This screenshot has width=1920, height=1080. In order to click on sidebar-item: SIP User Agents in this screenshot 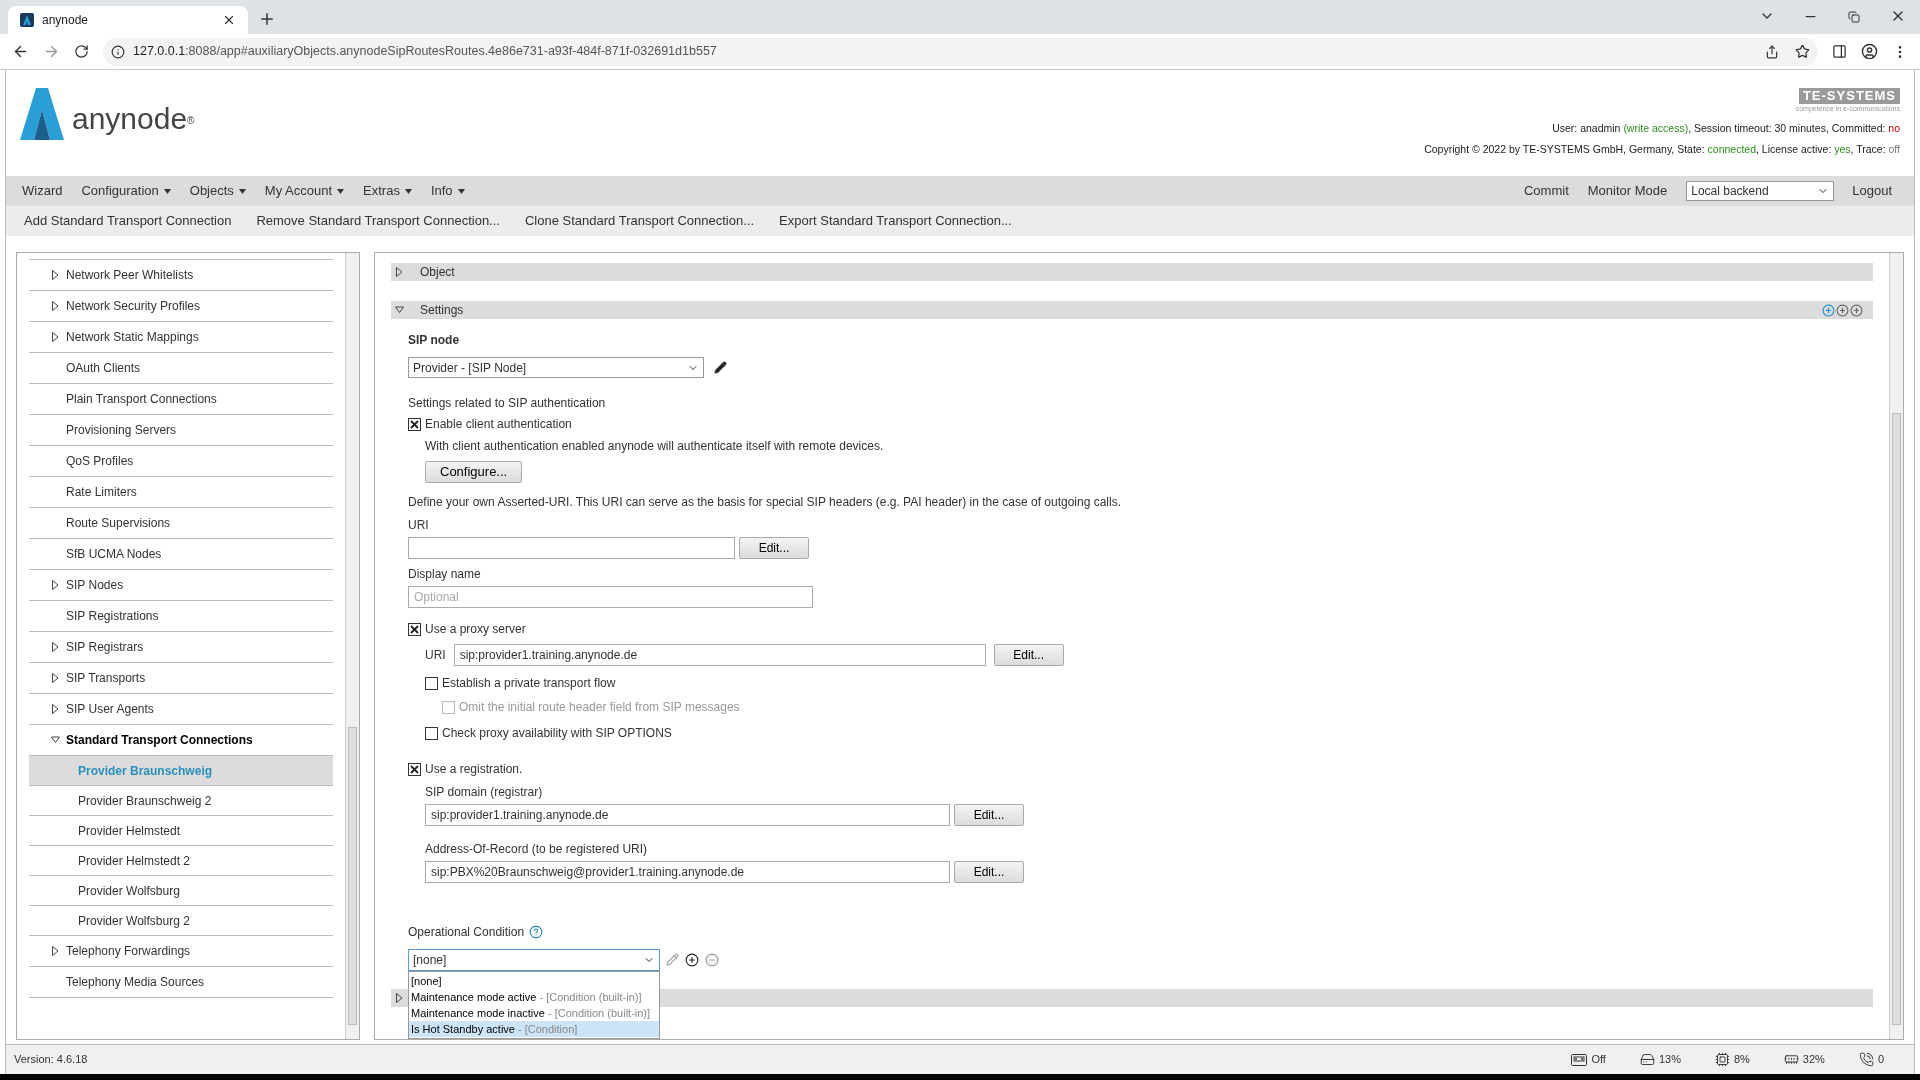, I will do `click(181, 709)`.